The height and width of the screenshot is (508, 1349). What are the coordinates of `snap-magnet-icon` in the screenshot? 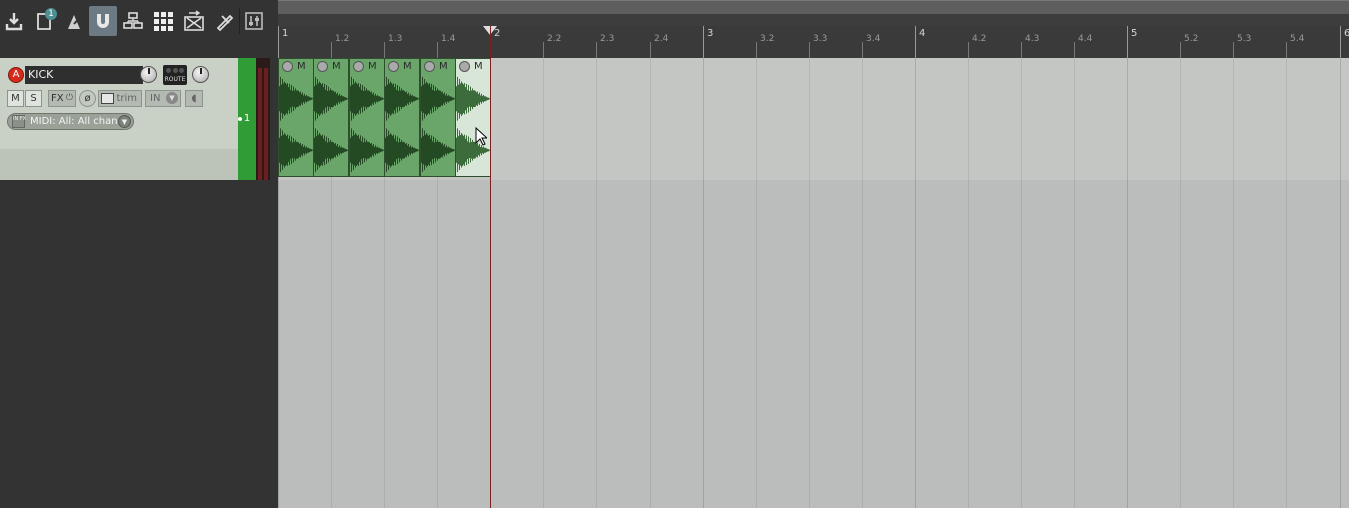 It's located at (103, 21).